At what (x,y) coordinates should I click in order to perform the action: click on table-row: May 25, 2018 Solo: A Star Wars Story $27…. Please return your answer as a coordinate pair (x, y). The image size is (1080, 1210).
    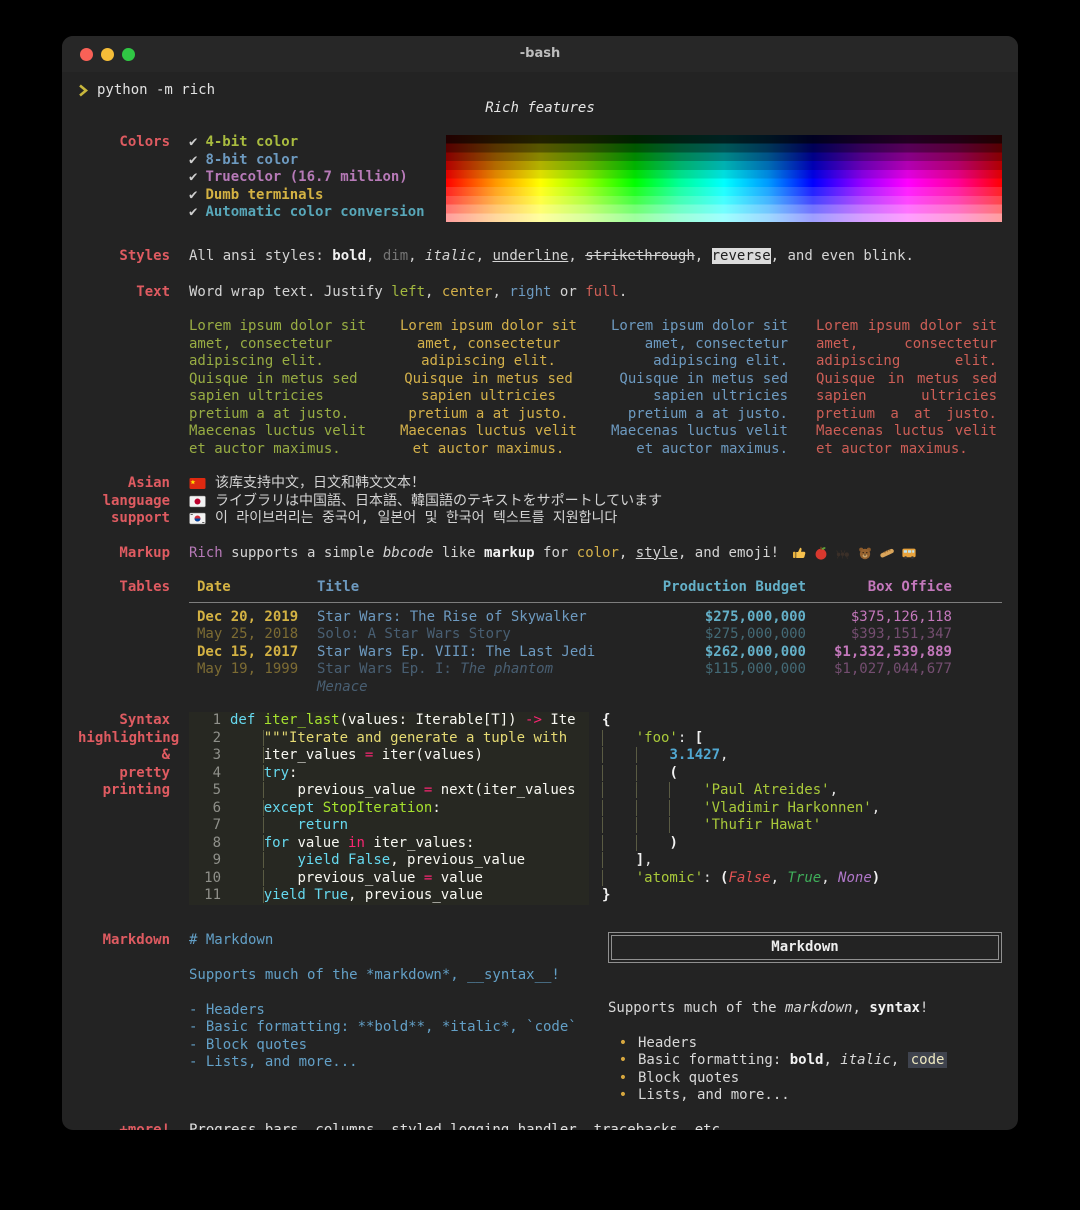
    Looking at the image, I should click on (595, 635).